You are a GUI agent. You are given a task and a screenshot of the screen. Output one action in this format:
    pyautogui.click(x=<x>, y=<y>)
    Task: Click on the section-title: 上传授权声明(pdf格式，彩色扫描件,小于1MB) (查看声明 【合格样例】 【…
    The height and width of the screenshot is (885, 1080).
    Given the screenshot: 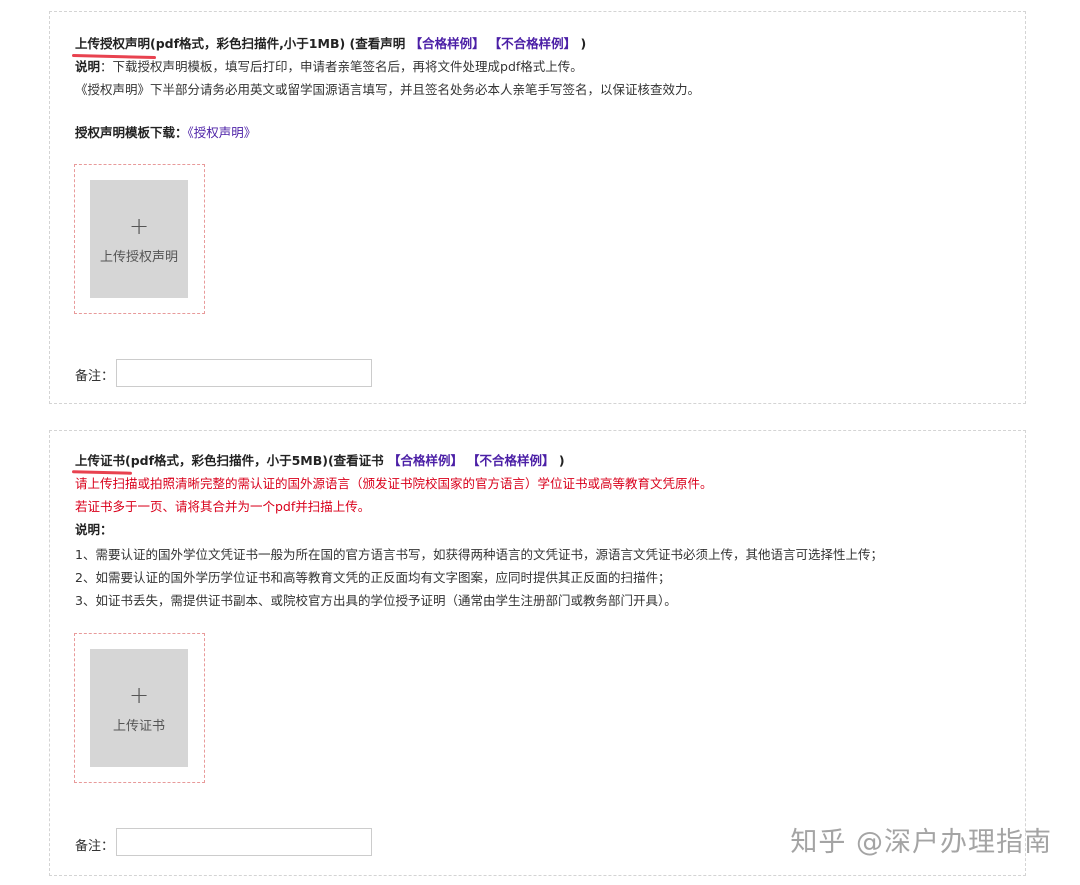 What is the action you would take?
    pyautogui.click(x=331, y=43)
    